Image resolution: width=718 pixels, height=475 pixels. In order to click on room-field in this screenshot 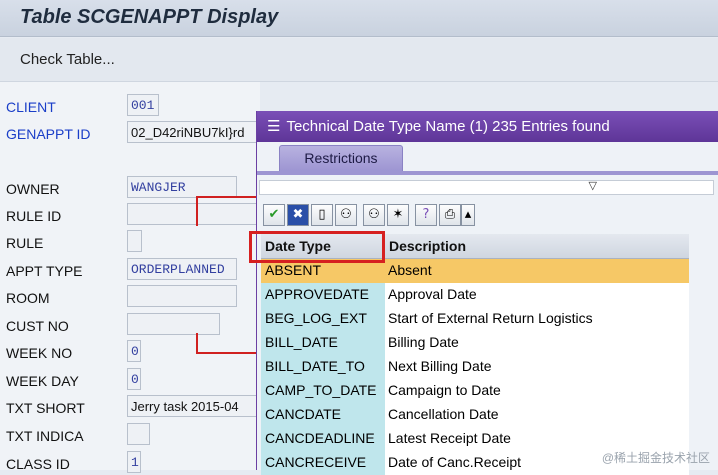, I will do `click(182, 296)`.